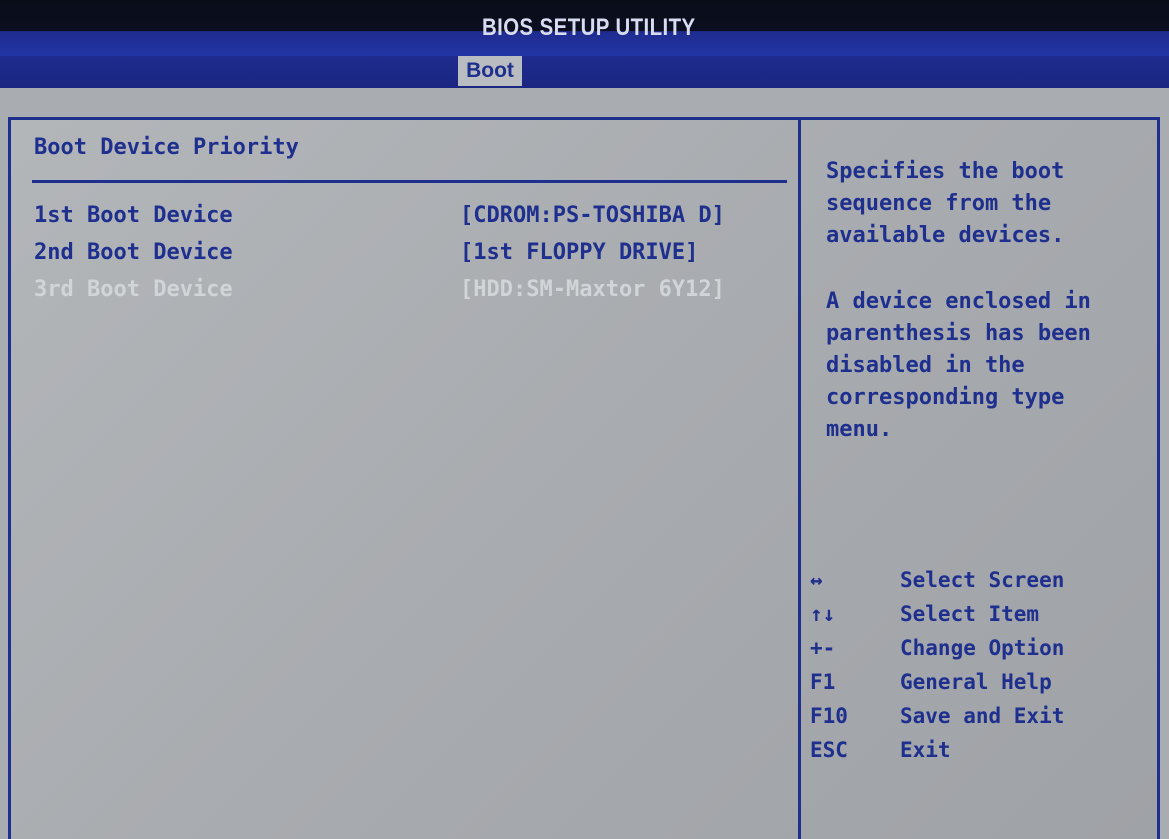 This screenshot has height=839, width=1169. I want to click on key-description: Save and Exit, so click(982, 716).